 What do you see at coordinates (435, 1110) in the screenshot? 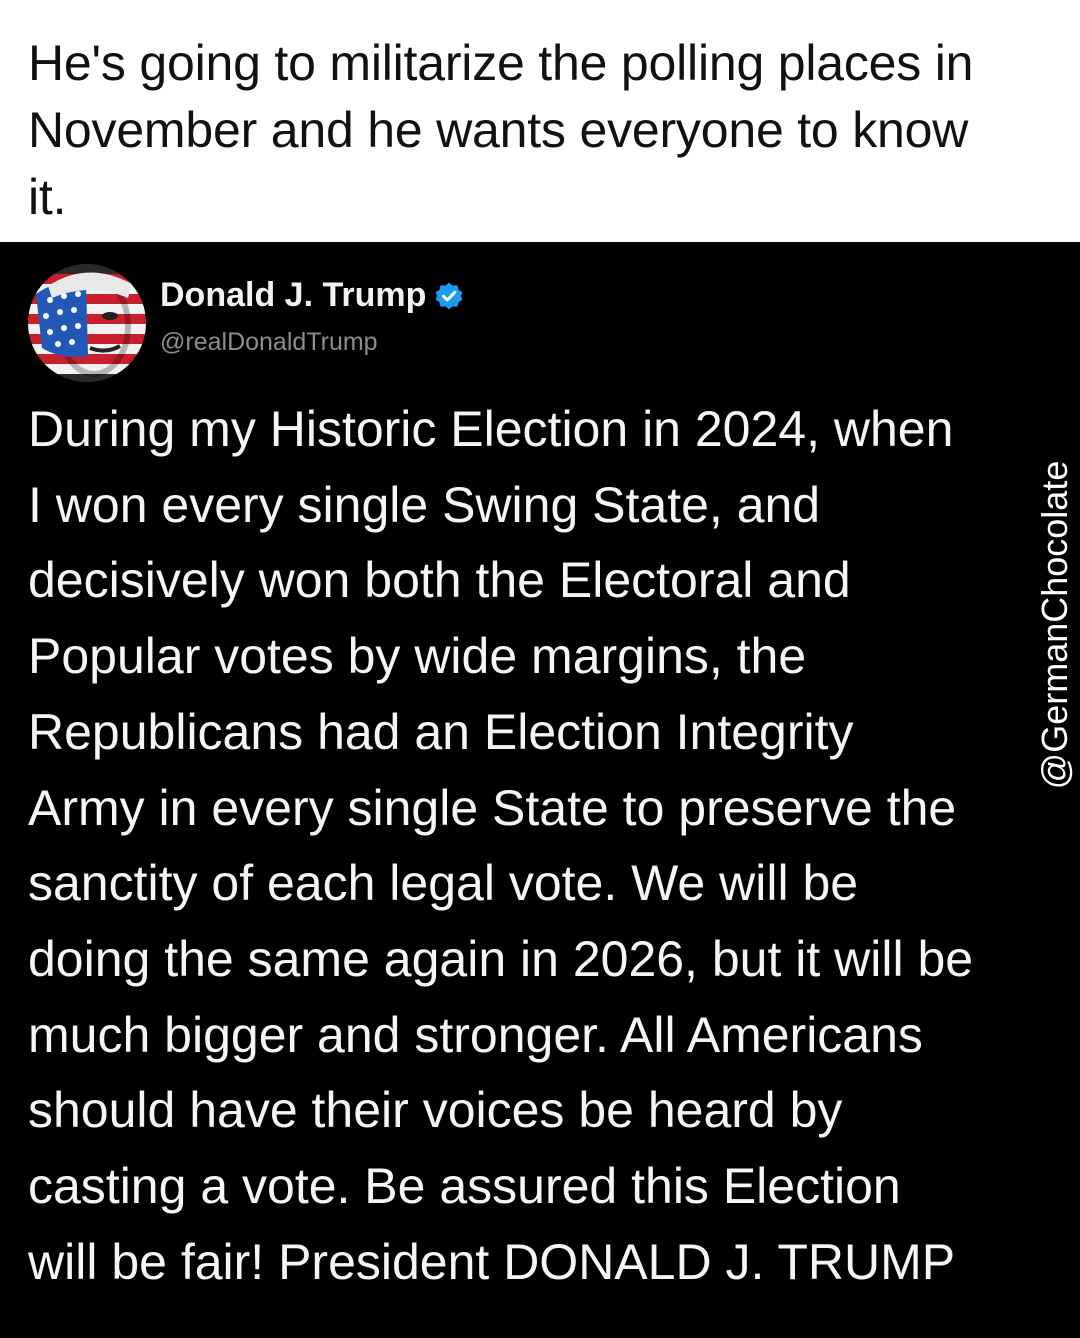
I see `post-body-line: should have their voices be heard by` at bounding box center [435, 1110].